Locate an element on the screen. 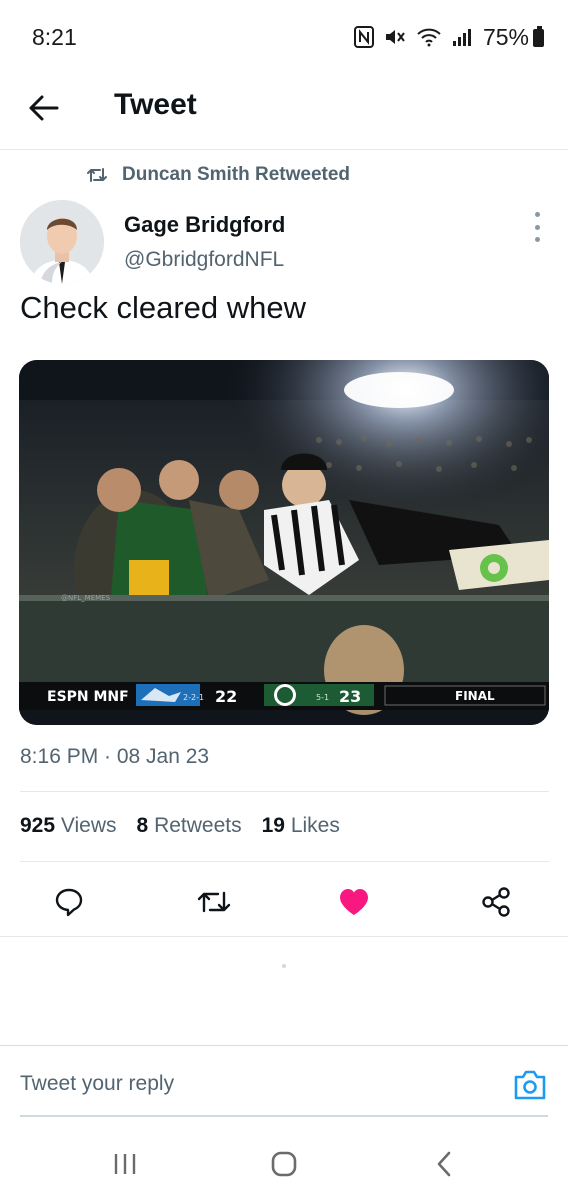 Image resolution: width=568 pixels, height=1200 pixels. system-back-button is located at coordinates (444, 1164).